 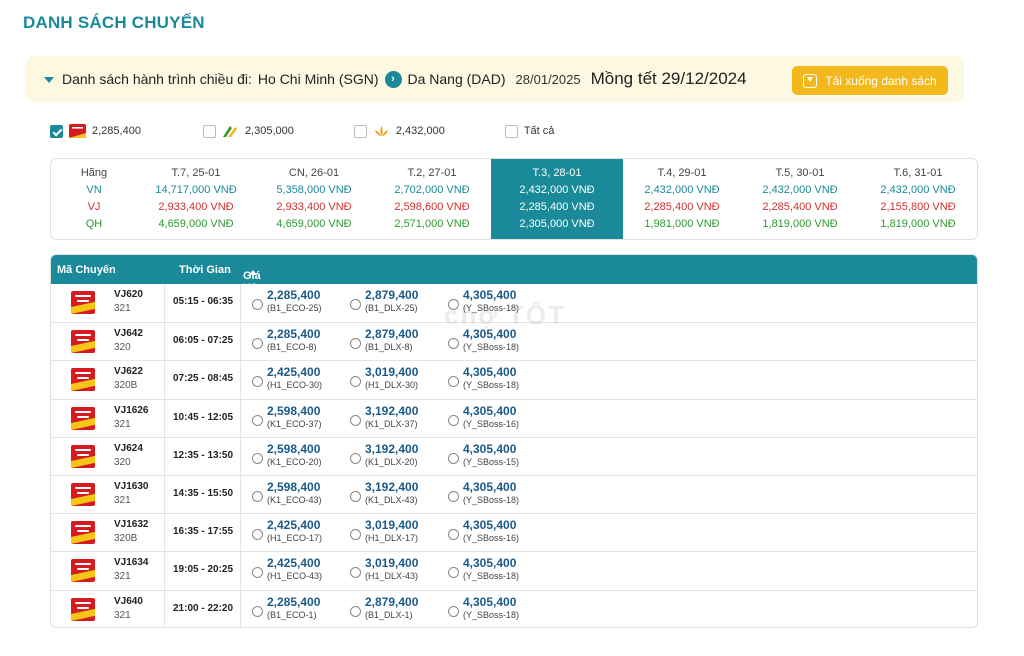 What do you see at coordinates (391, 423) in the screenshot?
I see `fare-class-code: (K1_DLX-37)` at bounding box center [391, 423].